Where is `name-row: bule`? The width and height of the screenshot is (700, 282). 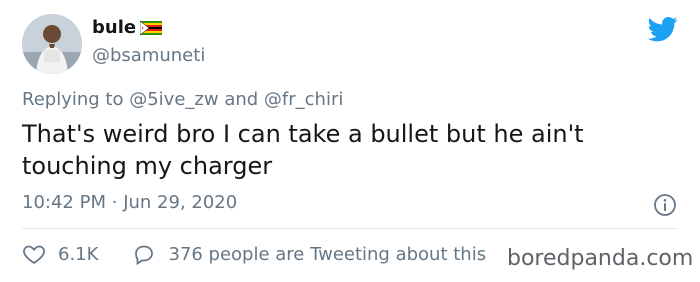
name-row: bule is located at coordinates (127, 27).